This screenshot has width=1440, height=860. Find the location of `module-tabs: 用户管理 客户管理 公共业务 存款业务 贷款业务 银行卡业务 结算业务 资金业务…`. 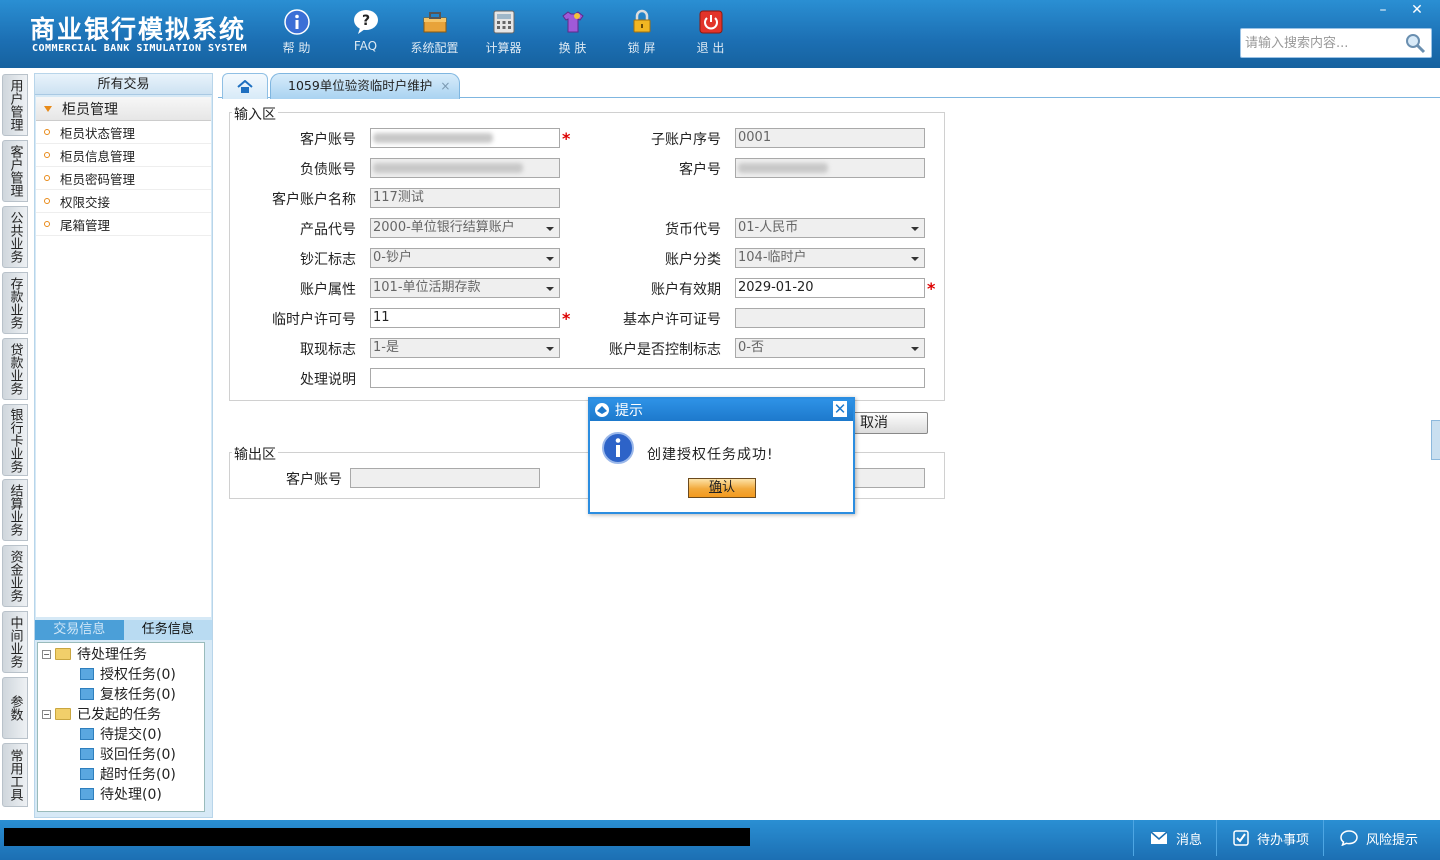

module-tabs: 用户管理 客户管理 公共业务 存款业务 贷款业务 银行卡业务 结算业务 资金业务… is located at coordinates (15, 441).